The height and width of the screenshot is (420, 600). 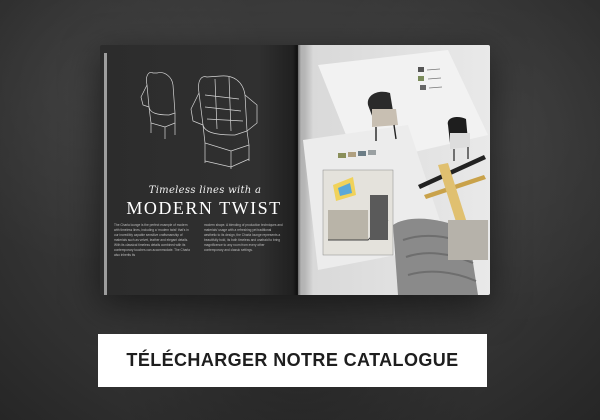 What do you see at coordinates (204, 208) in the screenshot?
I see `catalog-headline: MODERN TWIST` at bounding box center [204, 208].